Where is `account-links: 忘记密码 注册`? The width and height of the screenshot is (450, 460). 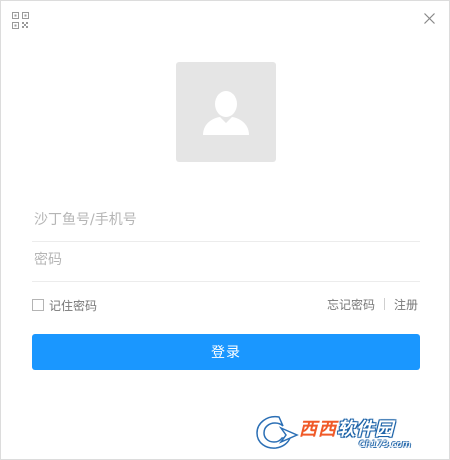
account-links: 忘记密码 注册 is located at coordinates (372, 304).